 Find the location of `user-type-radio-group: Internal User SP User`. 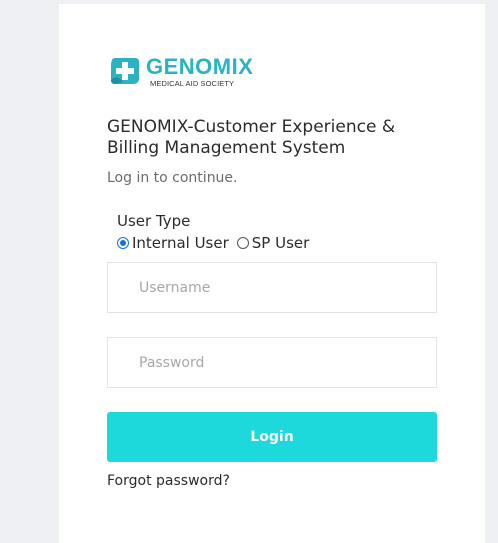

user-type-radio-group: Internal User SP User is located at coordinates (217, 243).